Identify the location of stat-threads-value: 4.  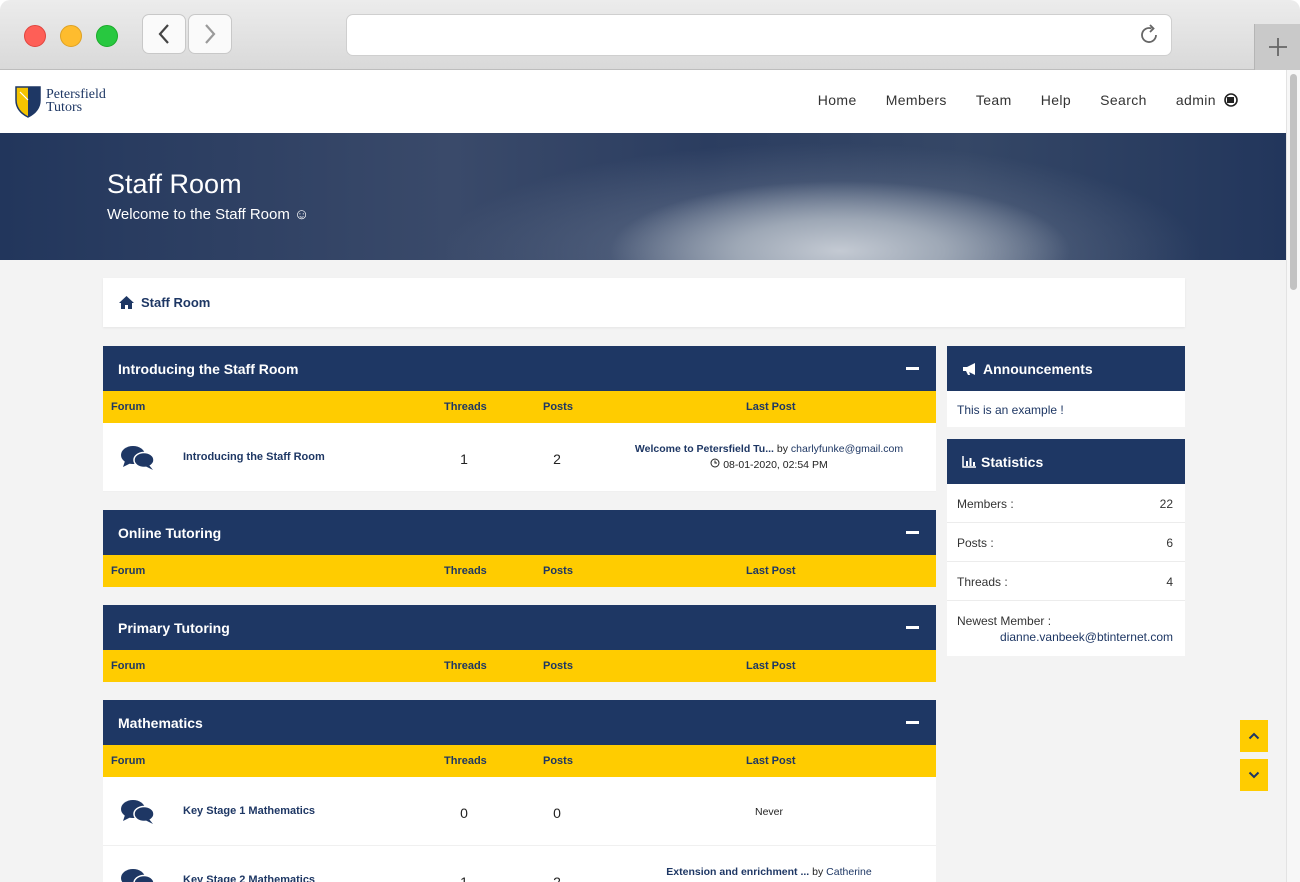
(1169, 582).